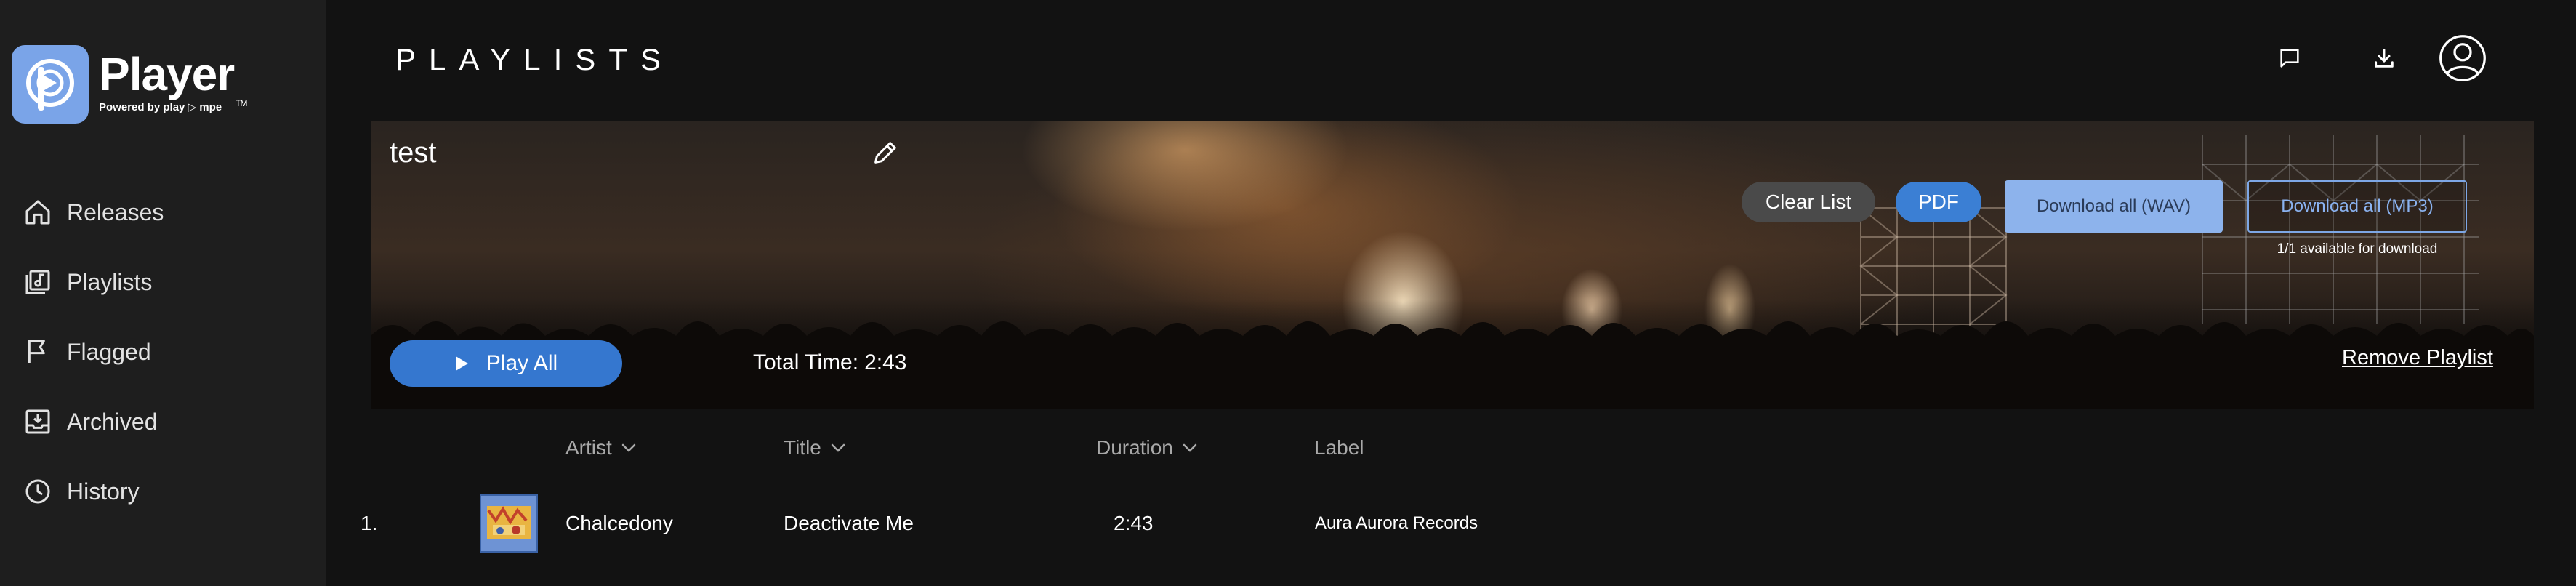  What do you see at coordinates (115, 211) in the screenshot?
I see `sidebar-item-label: Releases` at bounding box center [115, 211].